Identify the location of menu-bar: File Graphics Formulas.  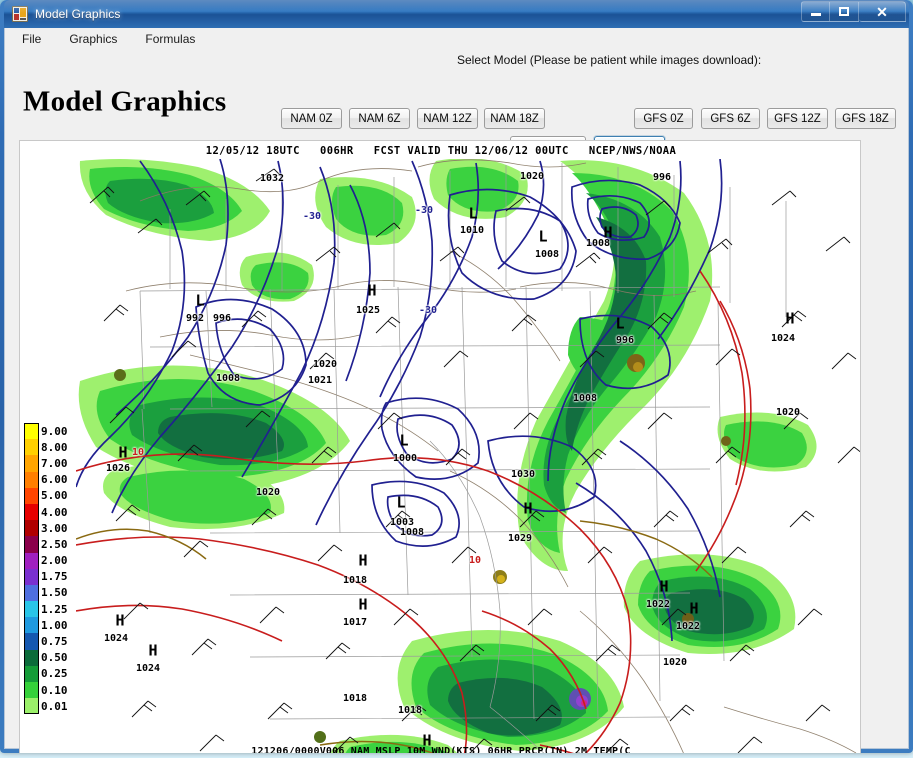
(456, 39).